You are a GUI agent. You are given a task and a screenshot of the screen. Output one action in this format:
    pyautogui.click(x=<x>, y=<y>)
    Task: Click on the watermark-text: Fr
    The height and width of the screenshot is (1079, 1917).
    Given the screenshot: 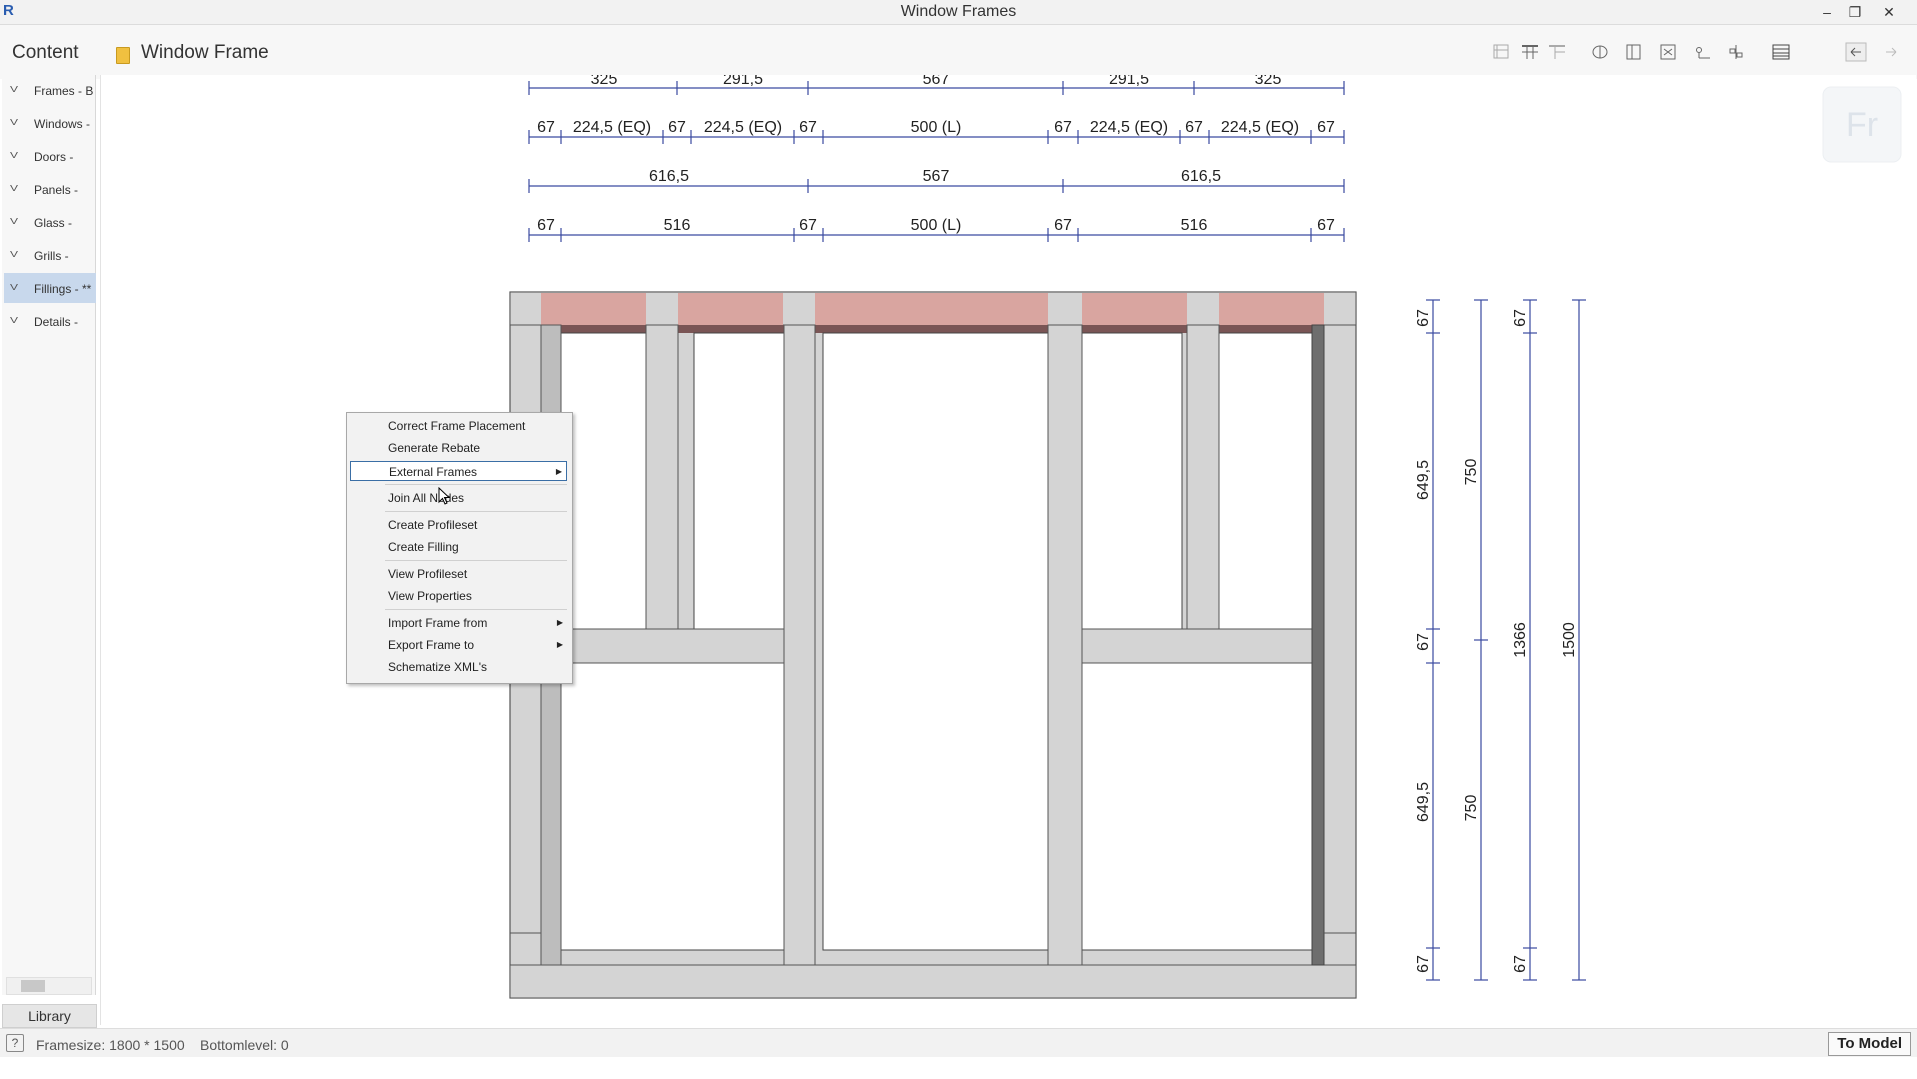 What is the action you would take?
    pyautogui.click(x=1862, y=125)
    